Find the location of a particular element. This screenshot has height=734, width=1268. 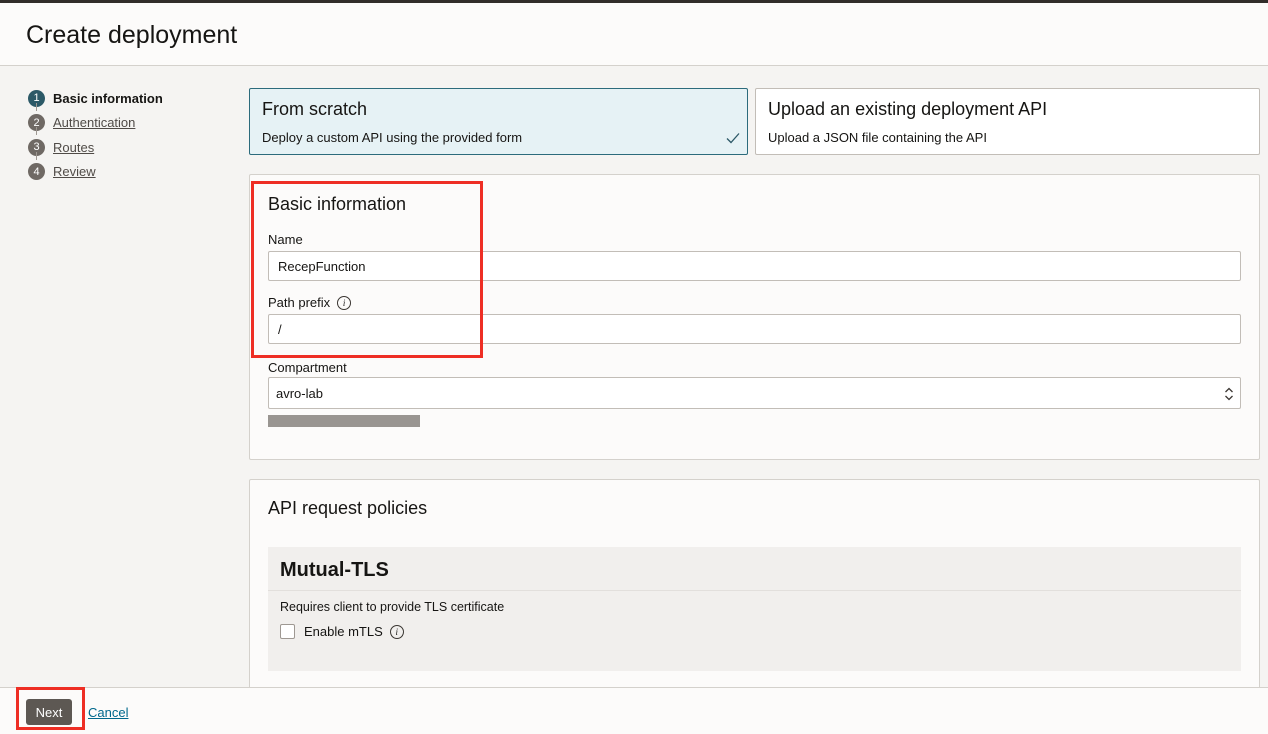

step-review: 4 Review is located at coordinates (95, 172).